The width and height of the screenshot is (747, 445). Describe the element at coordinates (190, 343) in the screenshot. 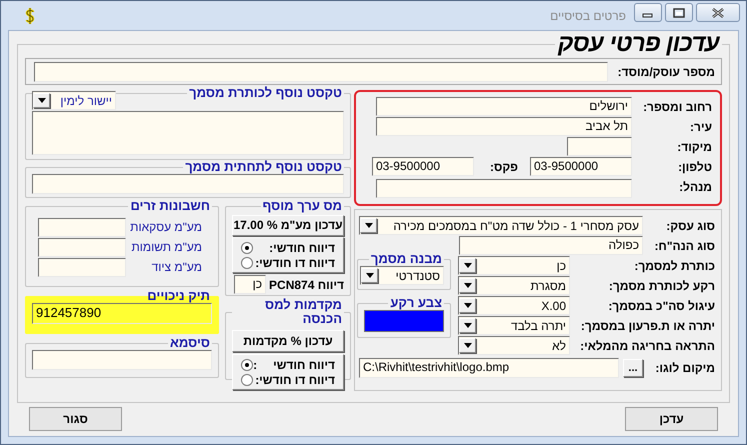

I see `group-title: סיסמא` at that location.